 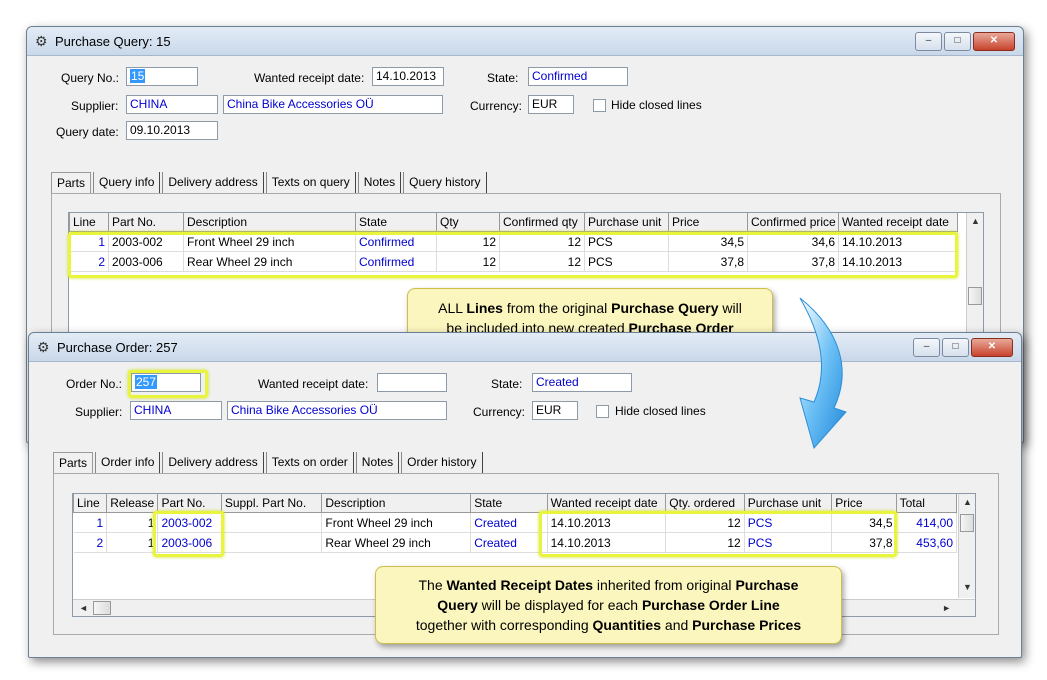 What do you see at coordinates (967, 587) in the screenshot?
I see `scroll-down-icon: ▼` at bounding box center [967, 587].